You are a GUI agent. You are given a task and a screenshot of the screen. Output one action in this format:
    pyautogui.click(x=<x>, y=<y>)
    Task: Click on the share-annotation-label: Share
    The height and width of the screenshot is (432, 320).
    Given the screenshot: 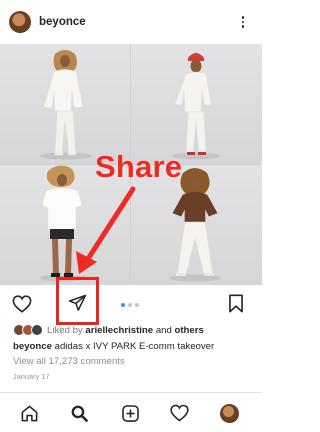 What is the action you would take?
    pyautogui.click(x=139, y=166)
    